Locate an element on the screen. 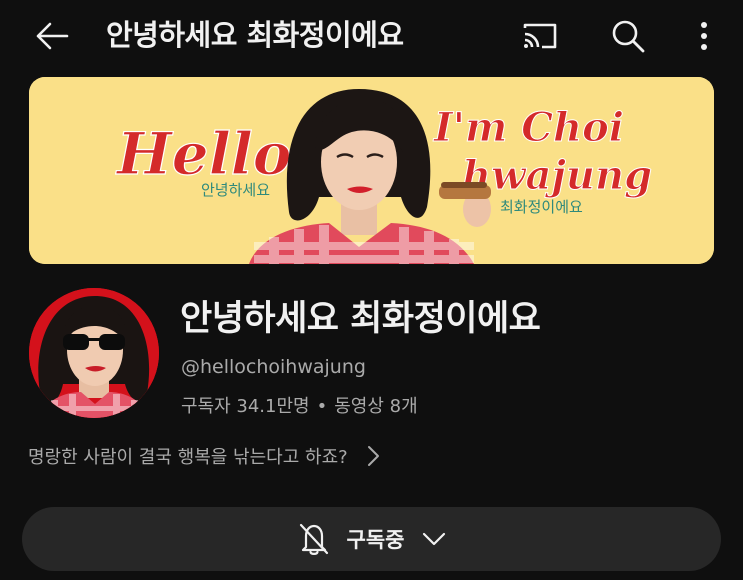 The width and height of the screenshot is (743, 580). subscriber-count: 구독자 34.1만명 is located at coordinates (245, 406).